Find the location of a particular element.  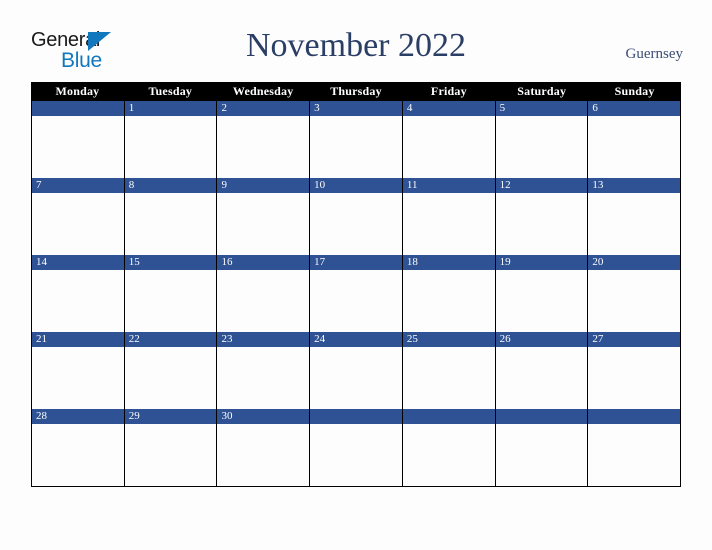

week-row: 7 8 9 10 11 12 13 is located at coordinates (357, 216).